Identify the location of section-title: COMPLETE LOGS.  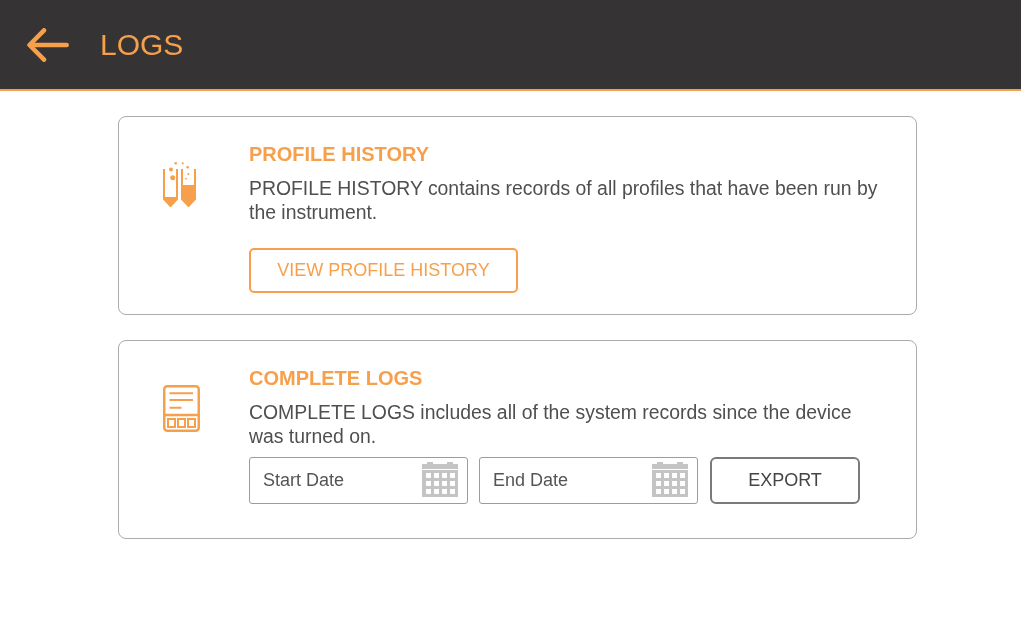
(336, 378).